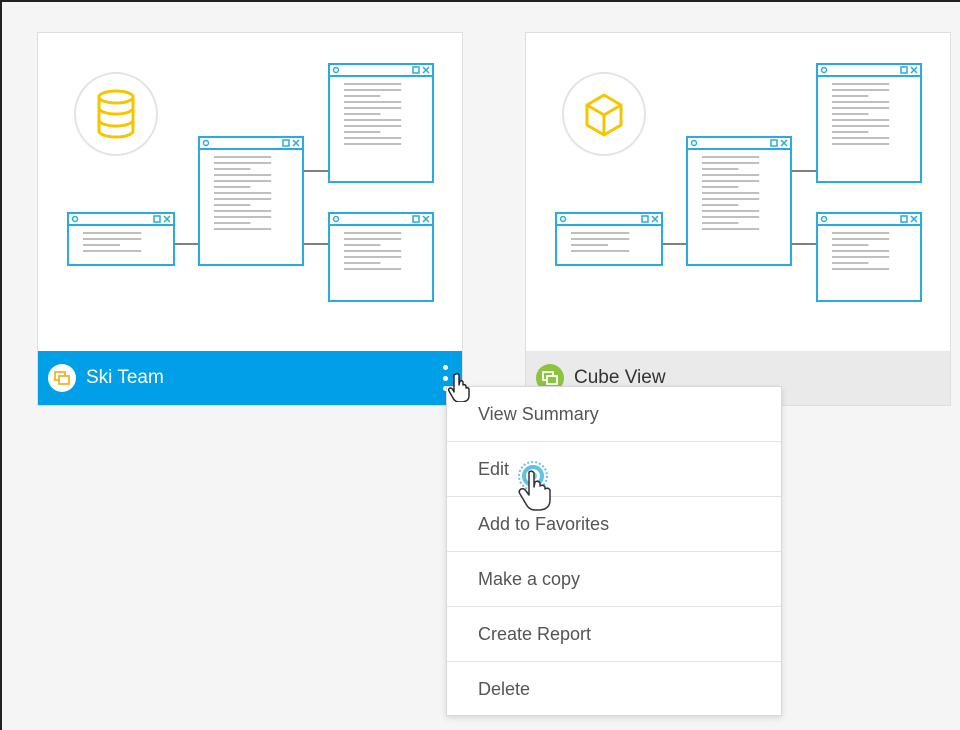 This screenshot has width=960, height=730. What do you see at coordinates (614, 634) in the screenshot?
I see `menu-item-create-report: Create Report` at bounding box center [614, 634].